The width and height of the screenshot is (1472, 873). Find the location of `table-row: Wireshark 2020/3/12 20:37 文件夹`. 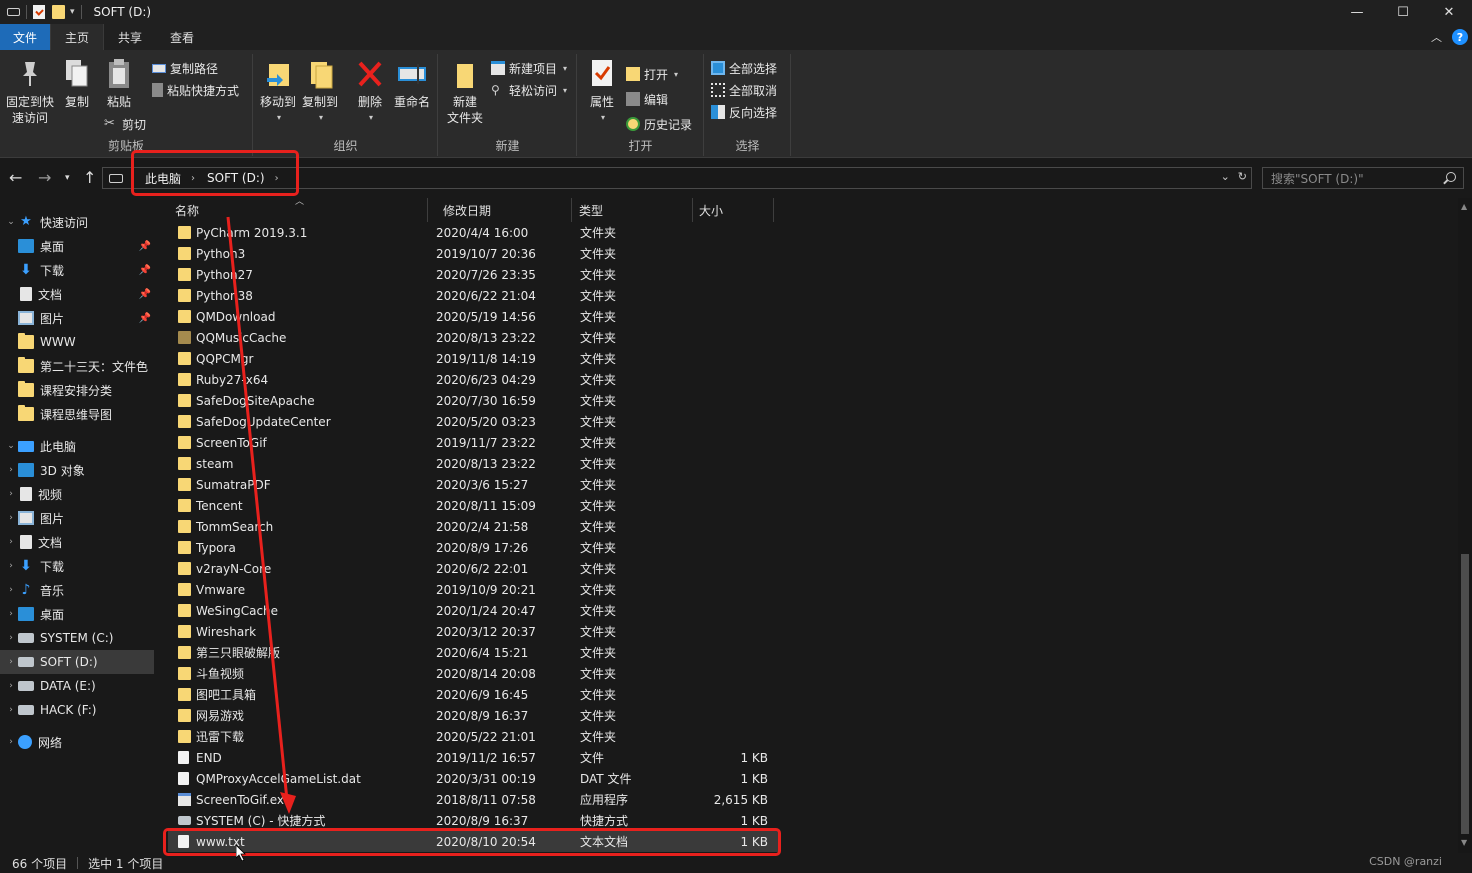

table-row: Wireshark 2020/3/12 20:37 文件夹 is located at coordinates (473, 631).